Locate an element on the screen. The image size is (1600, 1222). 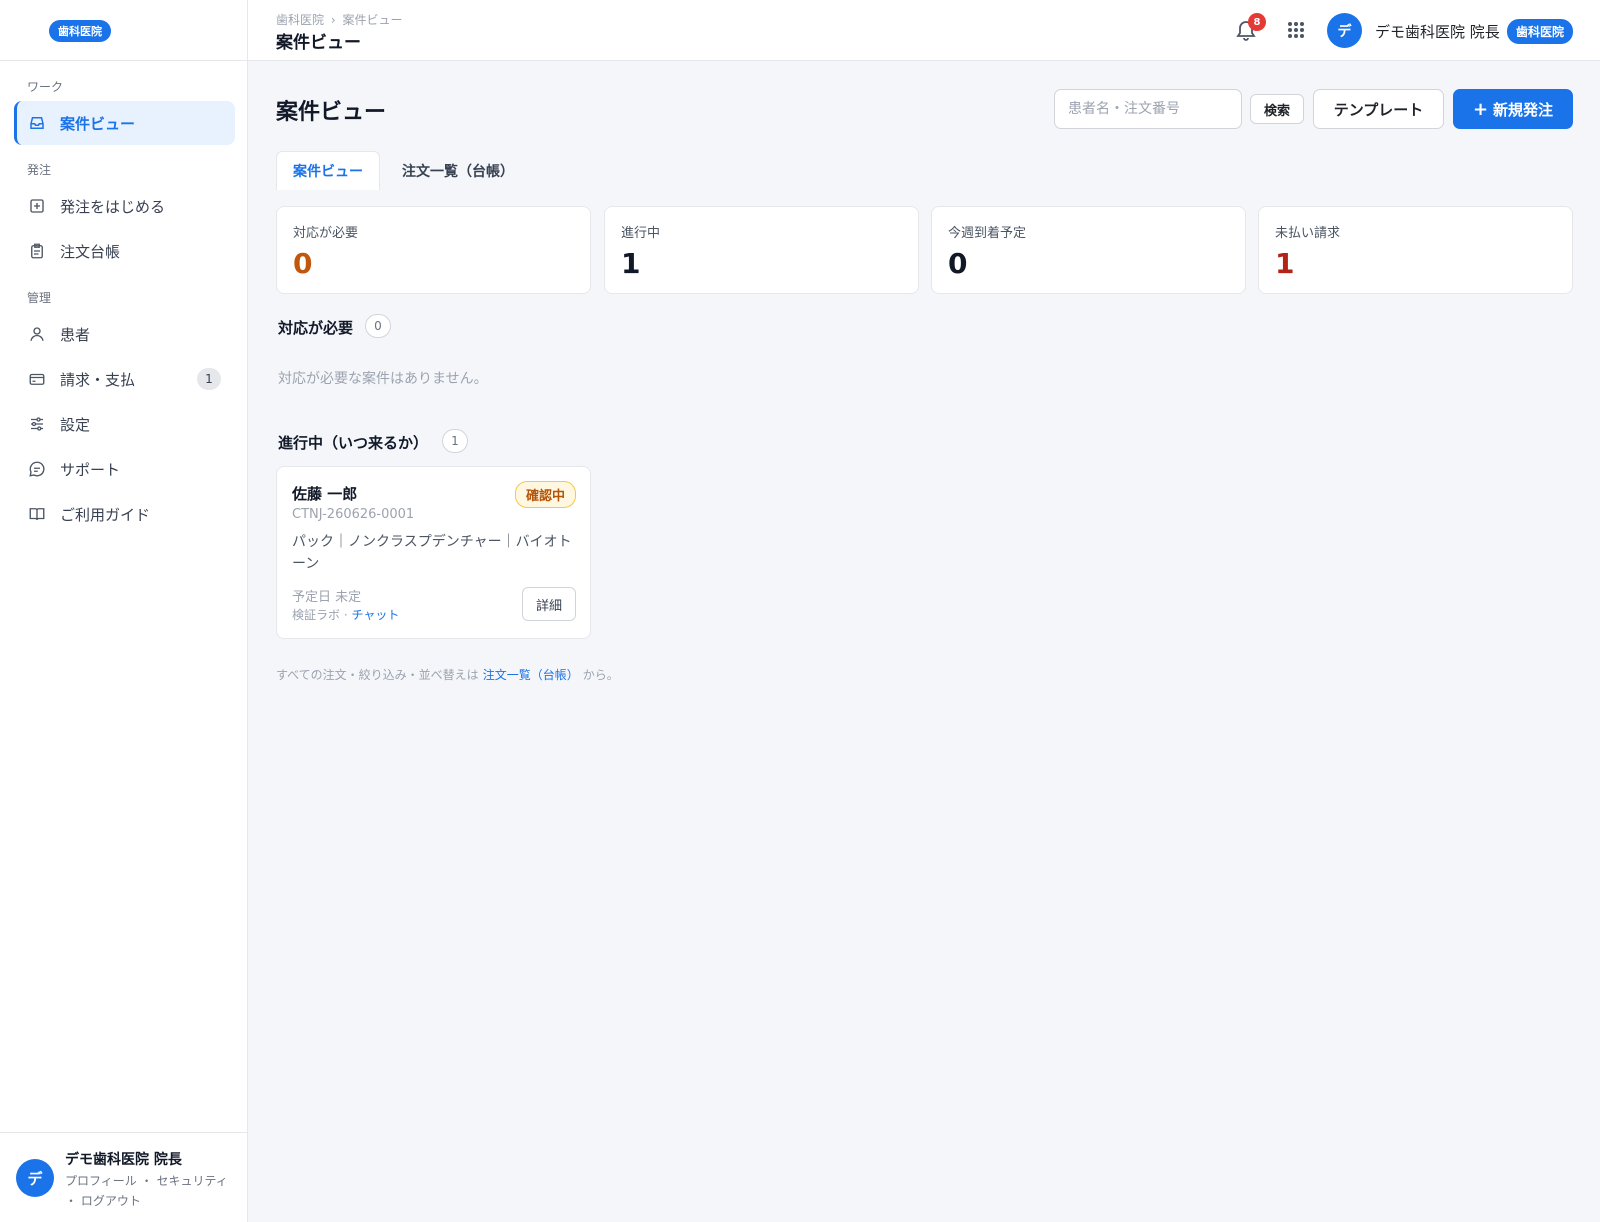
stat-card-in-progress: 進行中 1 is located at coordinates (761, 250).